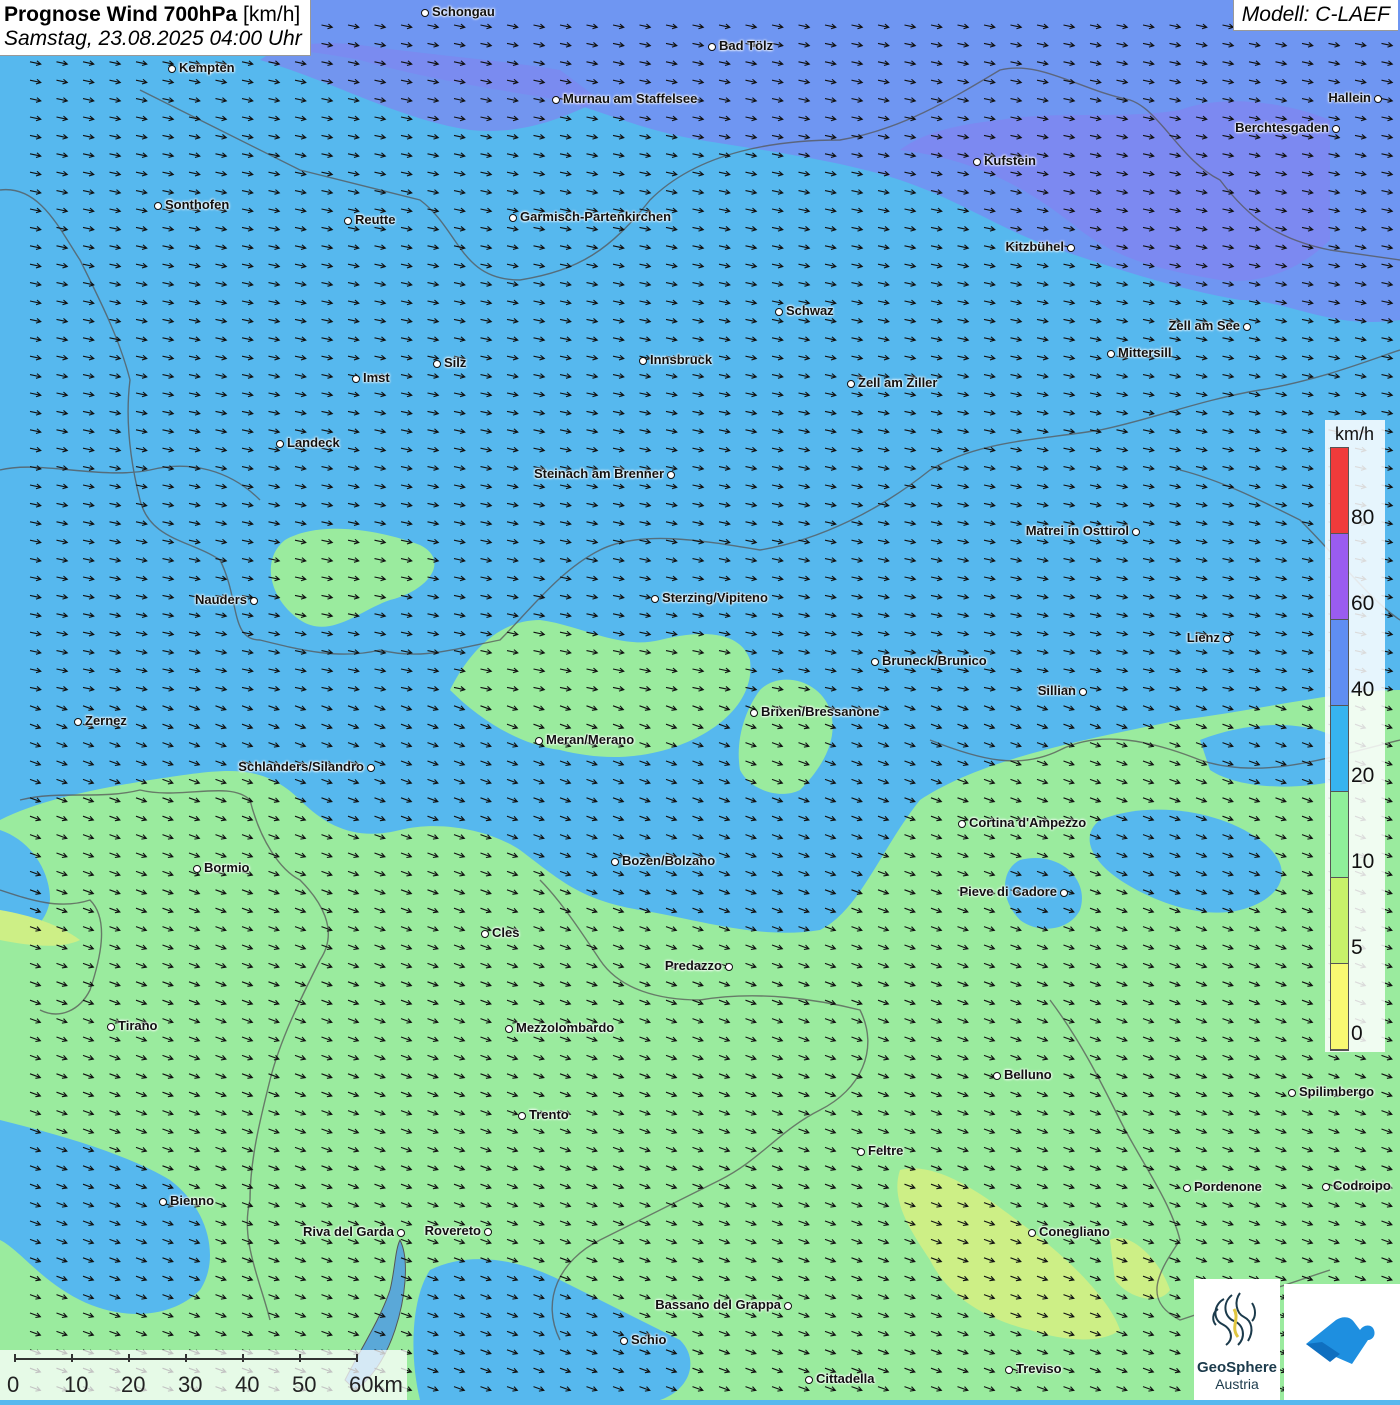 The image size is (1400, 1405). What do you see at coordinates (810, 310) in the screenshot?
I see `city-label: Schwaz` at bounding box center [810, 310].